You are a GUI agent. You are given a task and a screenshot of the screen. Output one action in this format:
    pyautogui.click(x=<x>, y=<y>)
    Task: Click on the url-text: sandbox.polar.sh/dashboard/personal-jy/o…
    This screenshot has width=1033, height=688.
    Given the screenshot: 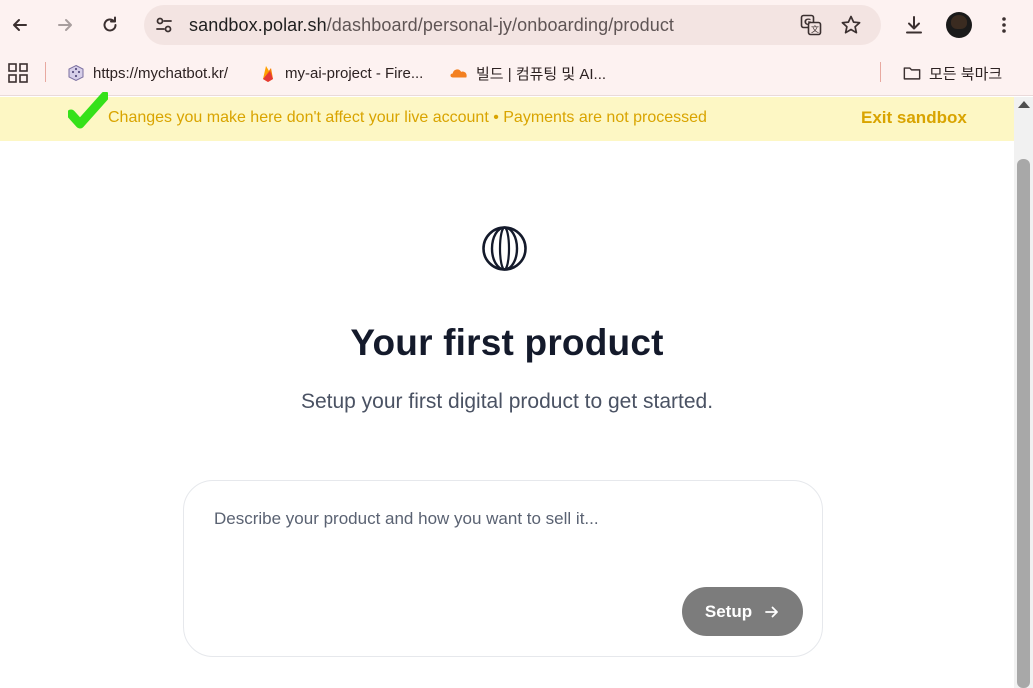 What is the action you would take?
    pyautogui.click(x=431, y=25)
    